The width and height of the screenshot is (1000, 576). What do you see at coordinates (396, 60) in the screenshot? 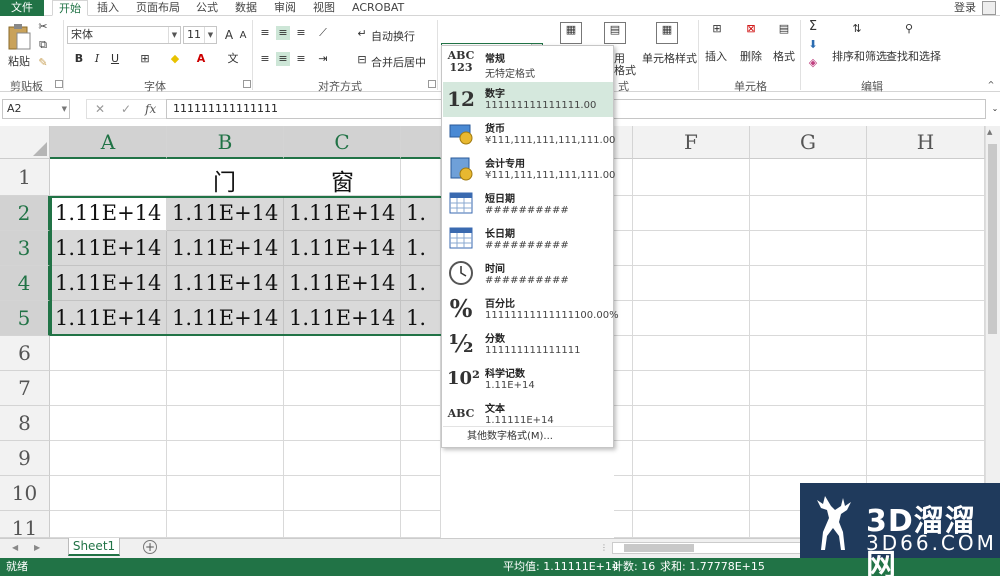
I see `merge-center-button: ⊟ 合并后居中` at bounding box center [396, 60].